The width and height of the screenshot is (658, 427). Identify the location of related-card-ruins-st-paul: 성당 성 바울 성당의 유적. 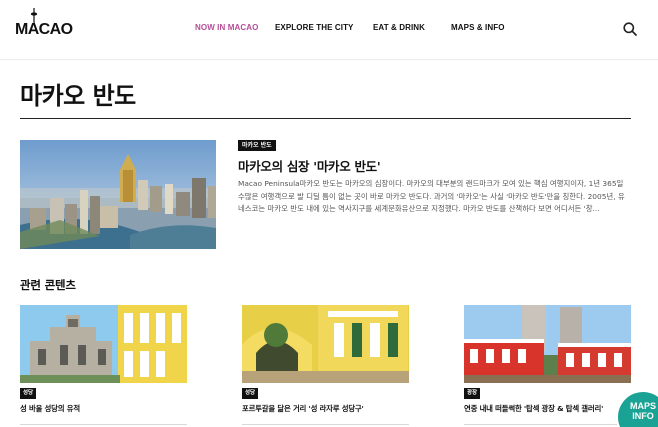
(103, 366).